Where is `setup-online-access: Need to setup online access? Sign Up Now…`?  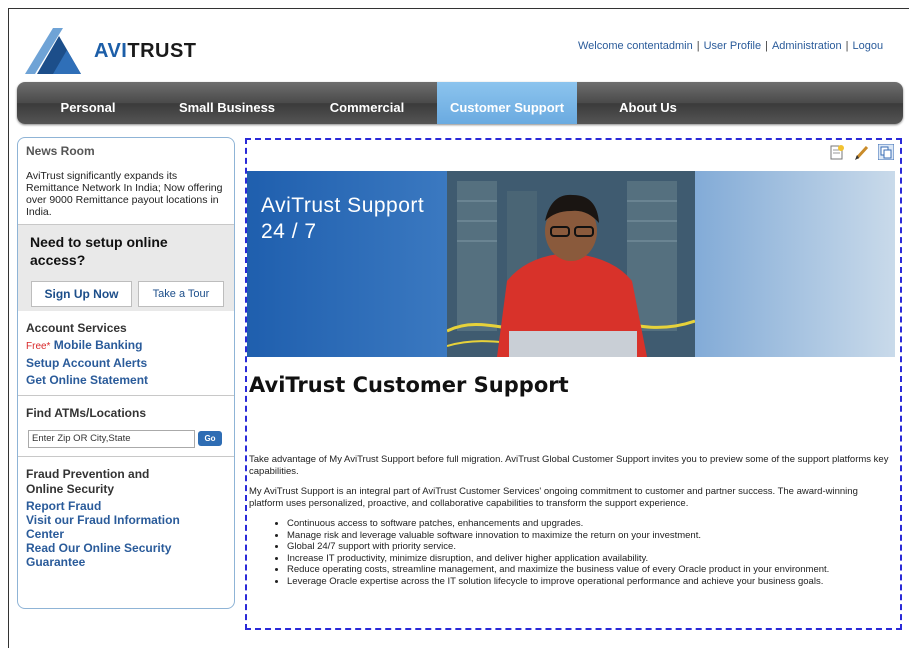
setup-online-access: Need to setup online access? Sign Up Now… is located at coordinates (126, 268).